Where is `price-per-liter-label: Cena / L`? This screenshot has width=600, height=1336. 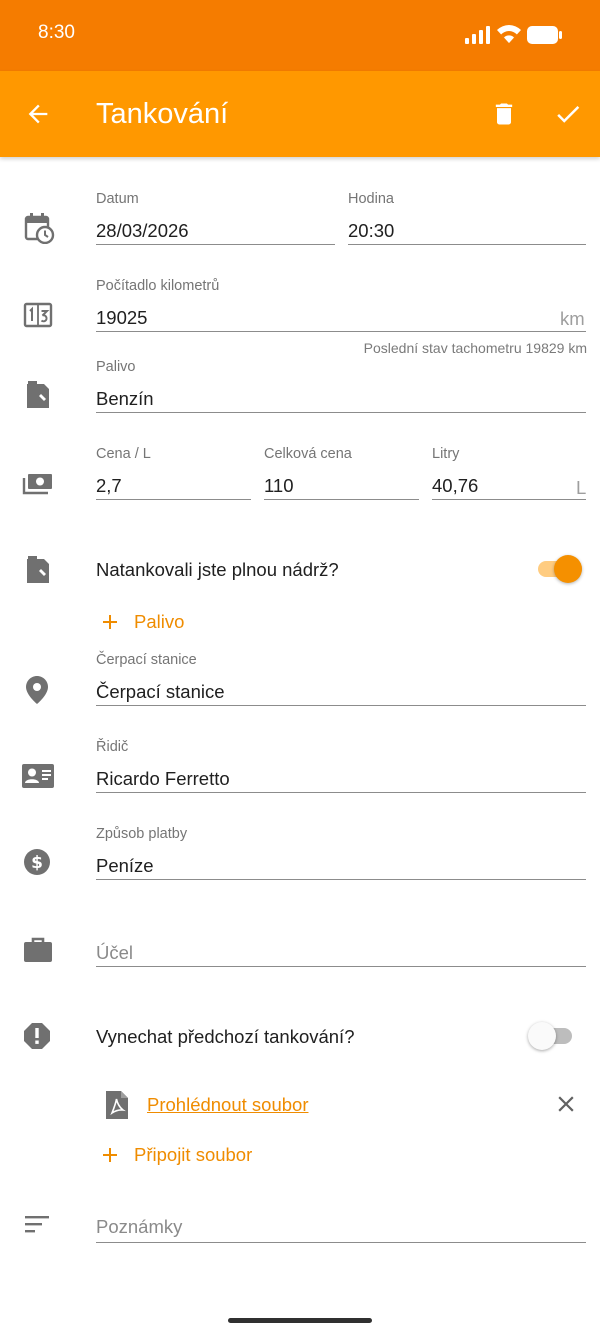
price-per-liter-label: Cena / L is located at coordinates (123, 454).